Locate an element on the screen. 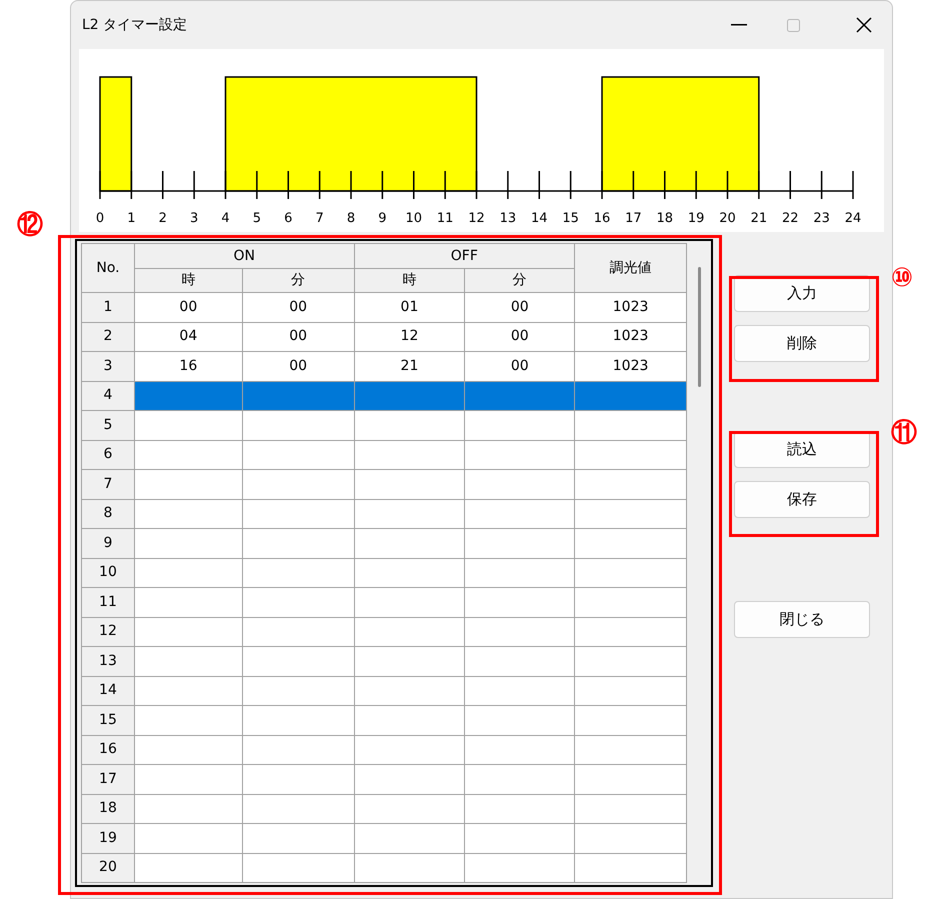 The height and width of the screenshot is (899, 940). table-row: 13 is located at coordinates (384, 661).